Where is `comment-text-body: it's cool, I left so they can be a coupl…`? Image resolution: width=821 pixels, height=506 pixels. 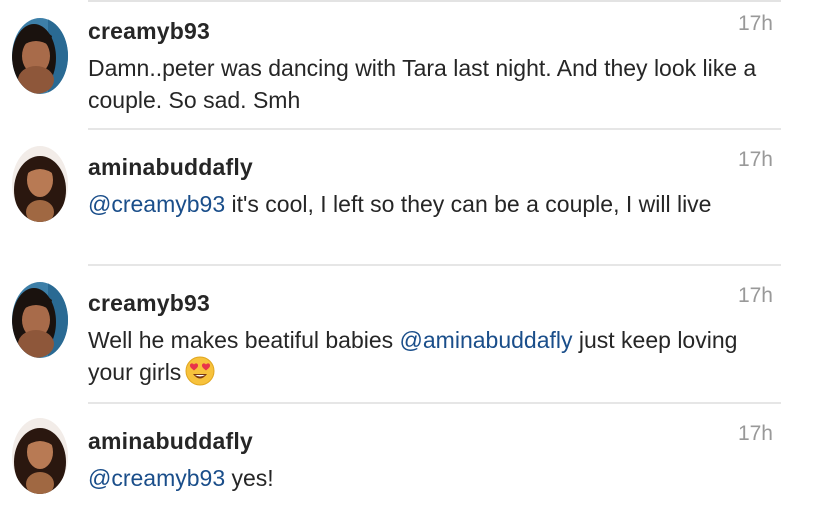 comment-text-body: it's cool, I left so they can be a coupl… is located at coordinates (468, 204).